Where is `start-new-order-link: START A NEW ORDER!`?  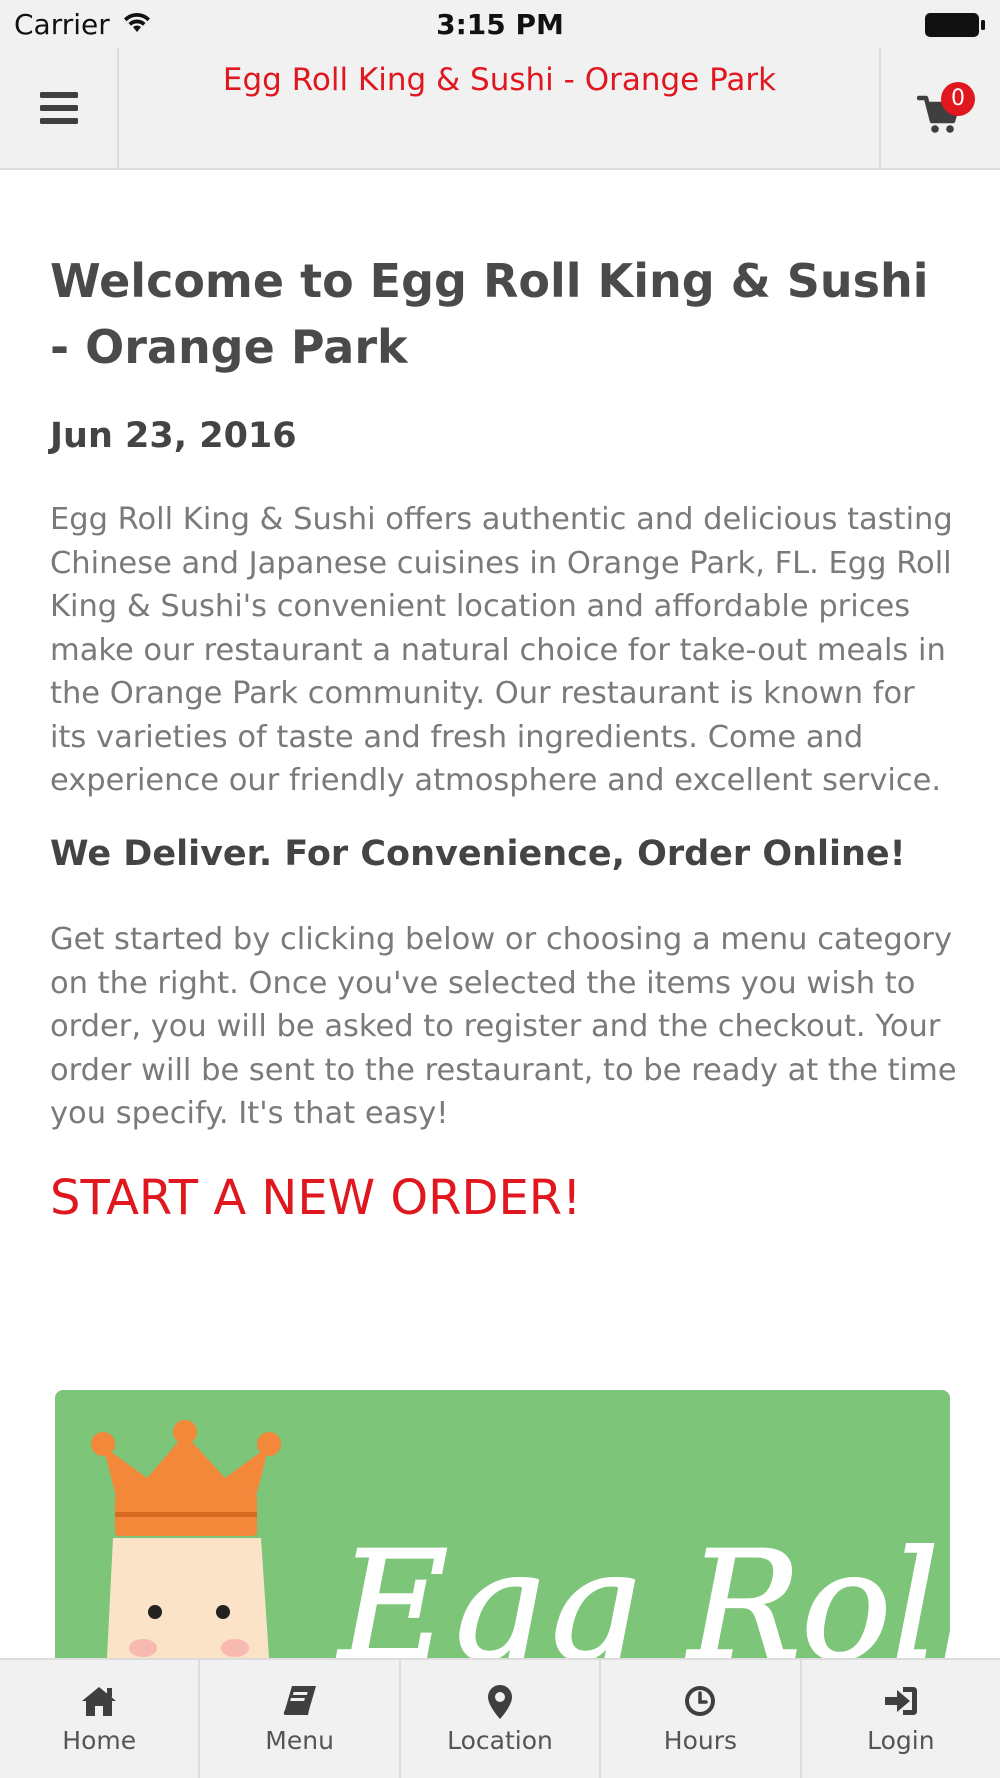 start-new-order-link: START A NEW ORDER! is located at coordinates (315, 1198).